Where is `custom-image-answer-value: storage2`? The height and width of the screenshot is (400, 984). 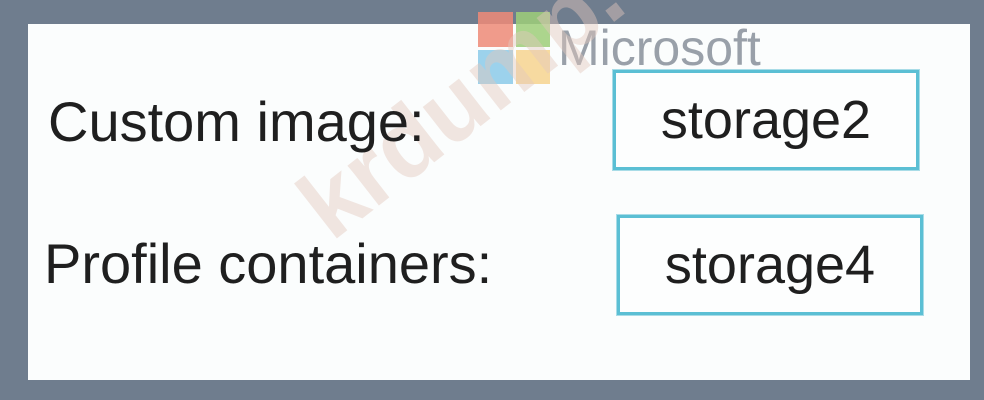
custom-image-answer-value: storage2 is located at coordinates (766, 120).